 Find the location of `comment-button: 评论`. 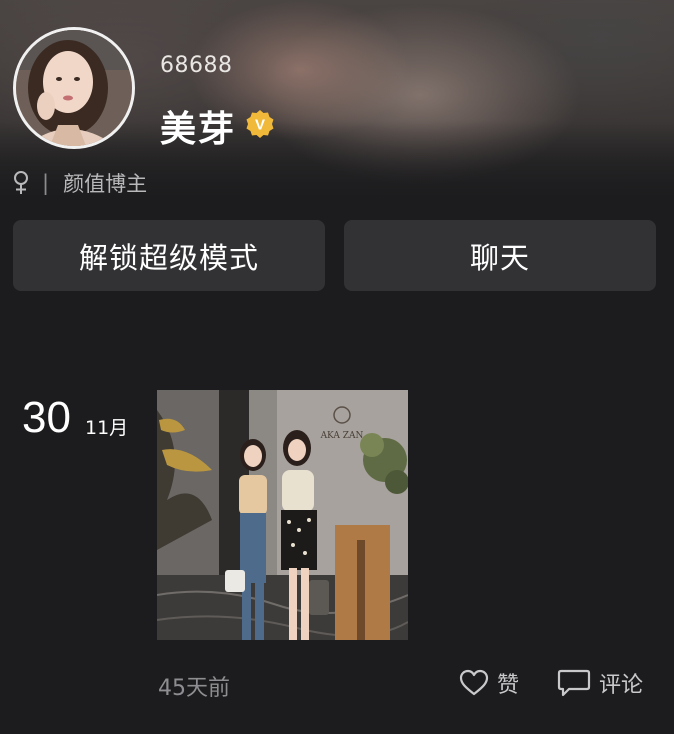

comment-button: 评论 is located at coordinates (600, 683).